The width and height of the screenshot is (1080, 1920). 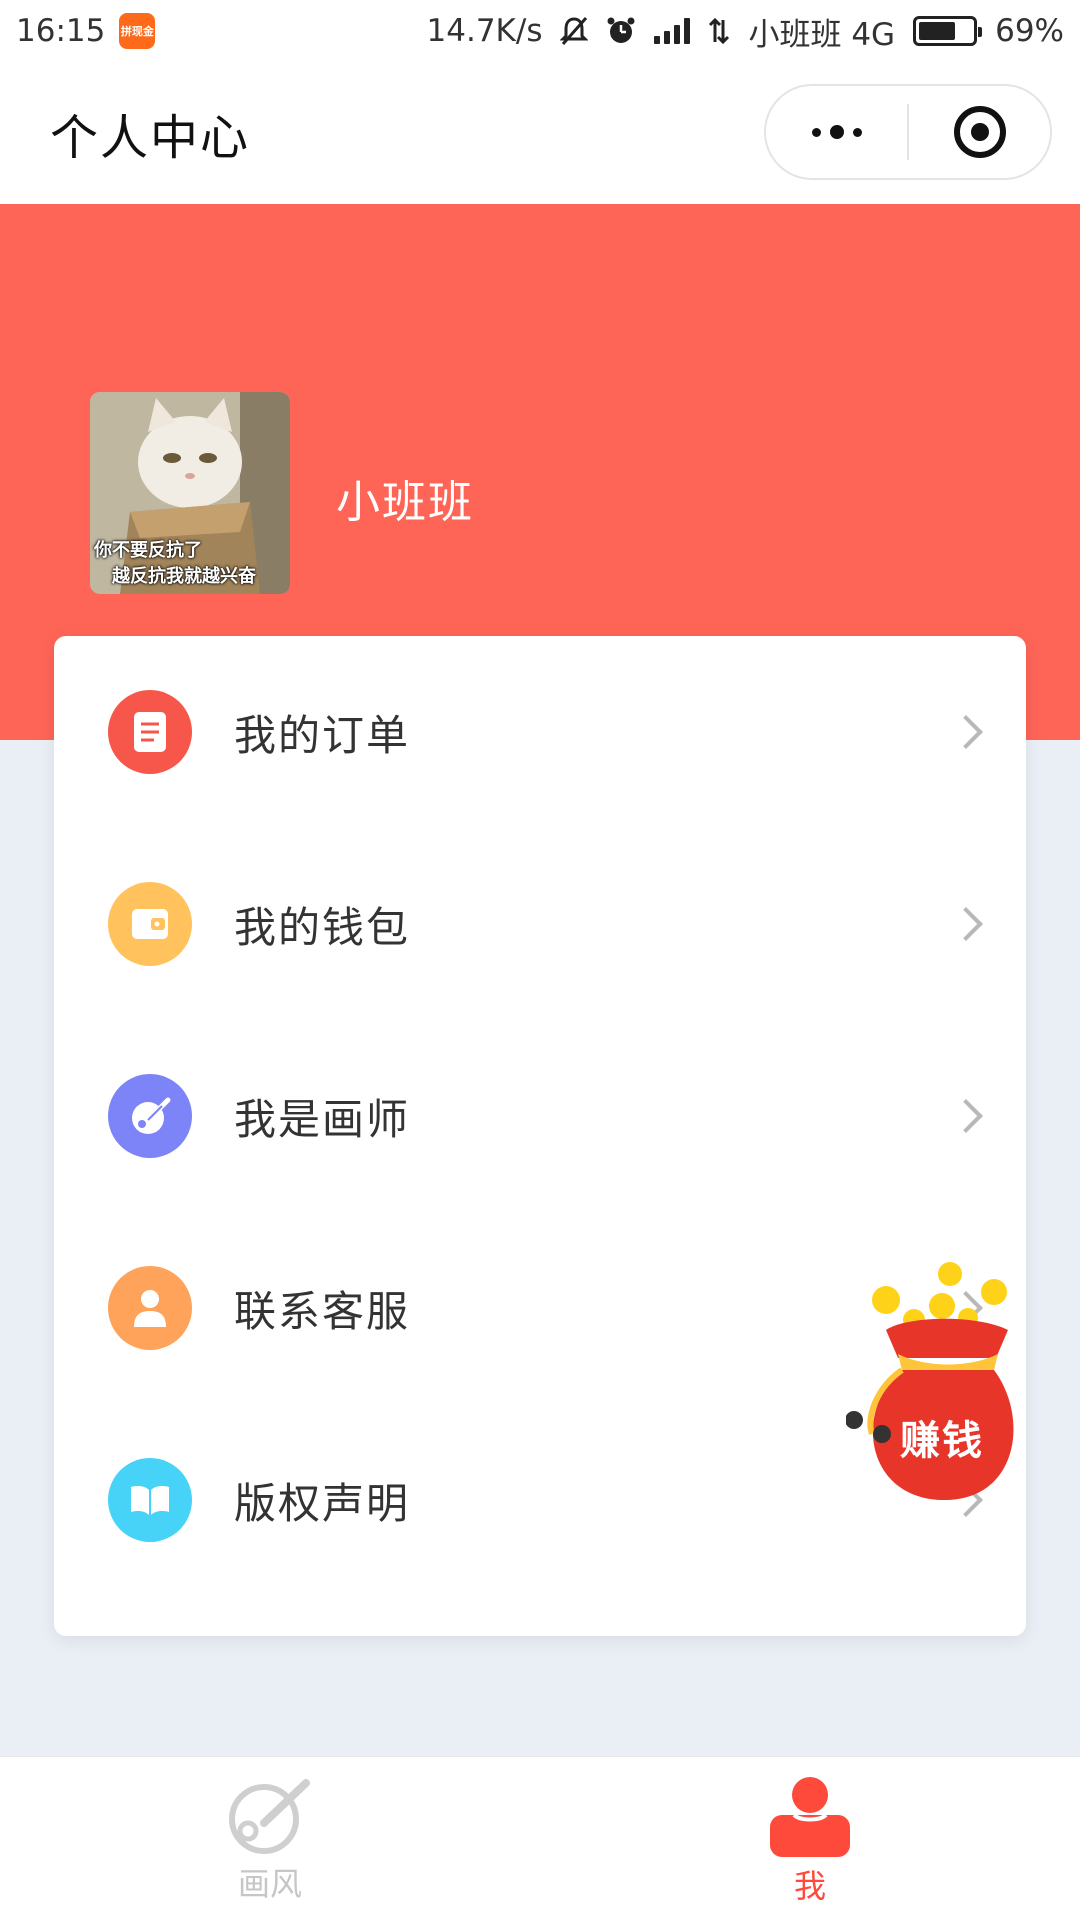 What do you see at coordinates (190, 564) in the screenshot?
I see `avatar-caption: 你不要反抗了 越反抗我就越兴奋` at bounding box center [190, 564].